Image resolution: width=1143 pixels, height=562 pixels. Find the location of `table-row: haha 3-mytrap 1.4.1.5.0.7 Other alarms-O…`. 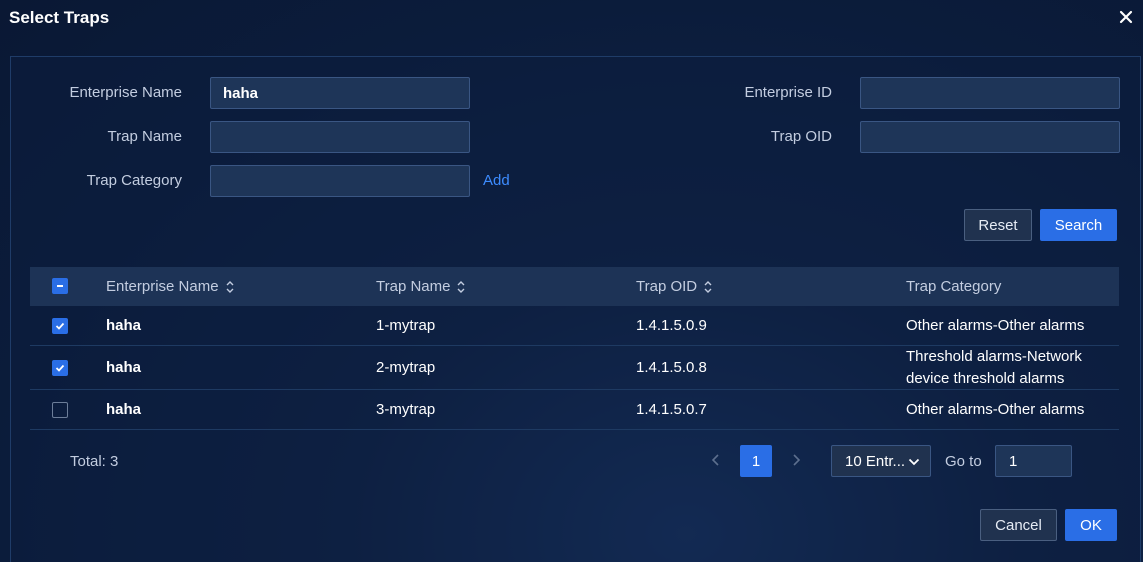

table-row: haha 3-mytrap 1.4.1.5.0.7 Other alarms-O… is located at coordinates (574, 410).